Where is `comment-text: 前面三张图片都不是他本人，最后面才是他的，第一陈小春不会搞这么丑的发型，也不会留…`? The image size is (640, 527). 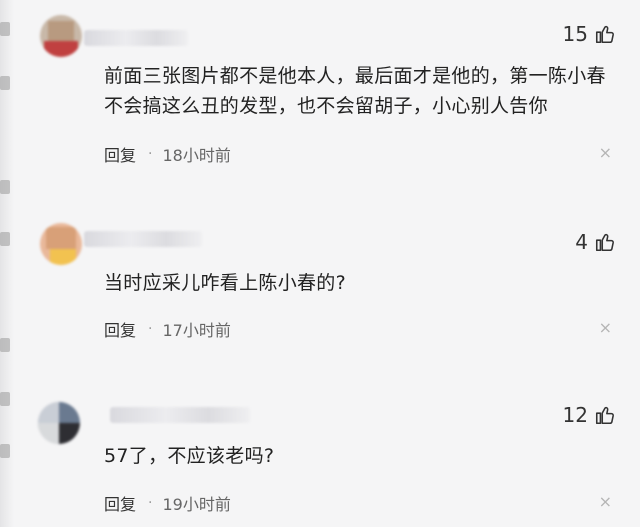 comment-text: 前面三张图片都不是他本人，最后面才是他的，第一陈小春不会搞这么丑的发型，也不会留… is located at coordinates (355, 91).